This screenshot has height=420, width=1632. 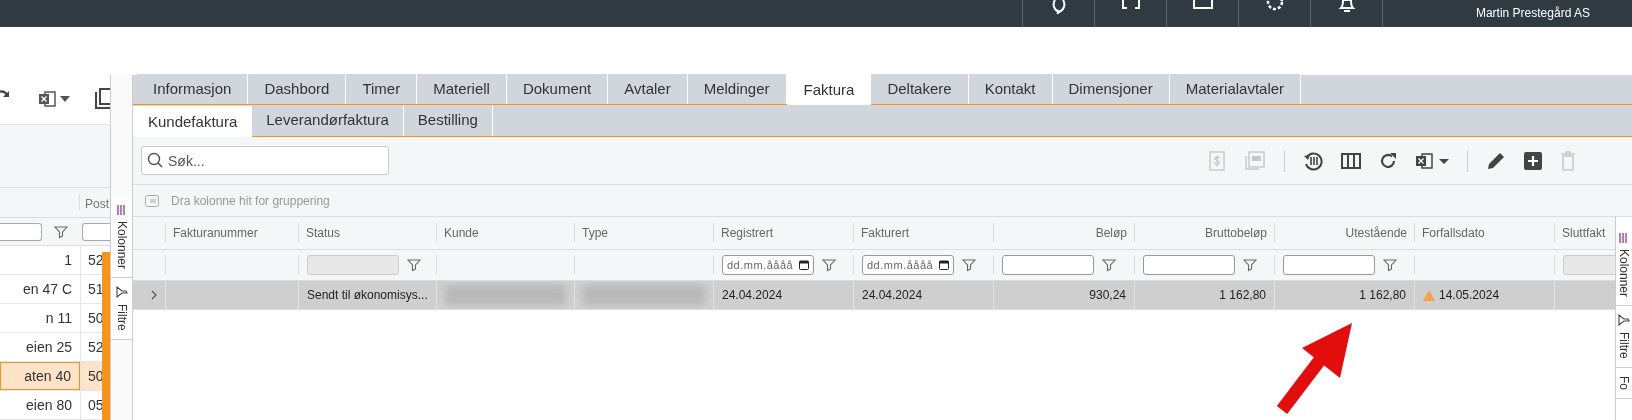 What do you see at coordinates (1432, 160) in the screenshot?
I see `excel-button` at bounding box center [1432, 160].